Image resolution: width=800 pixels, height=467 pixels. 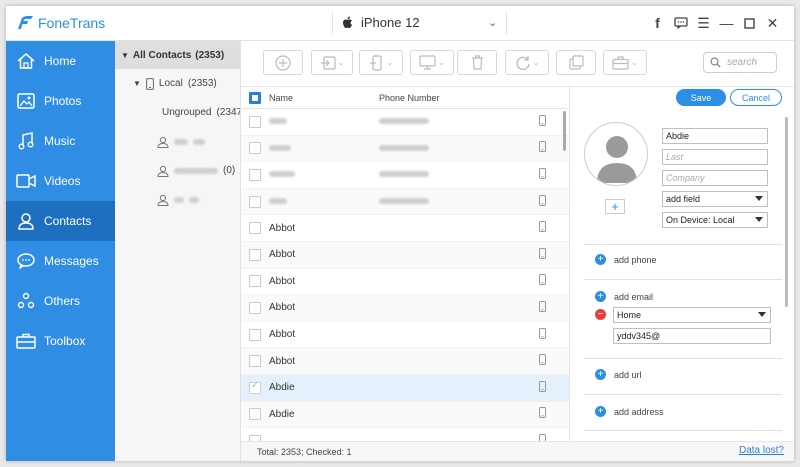 What do you see at coordinates (772, 23) in the screenshot?
I see `close-icon: ✕` at bounding box center [772, 23].